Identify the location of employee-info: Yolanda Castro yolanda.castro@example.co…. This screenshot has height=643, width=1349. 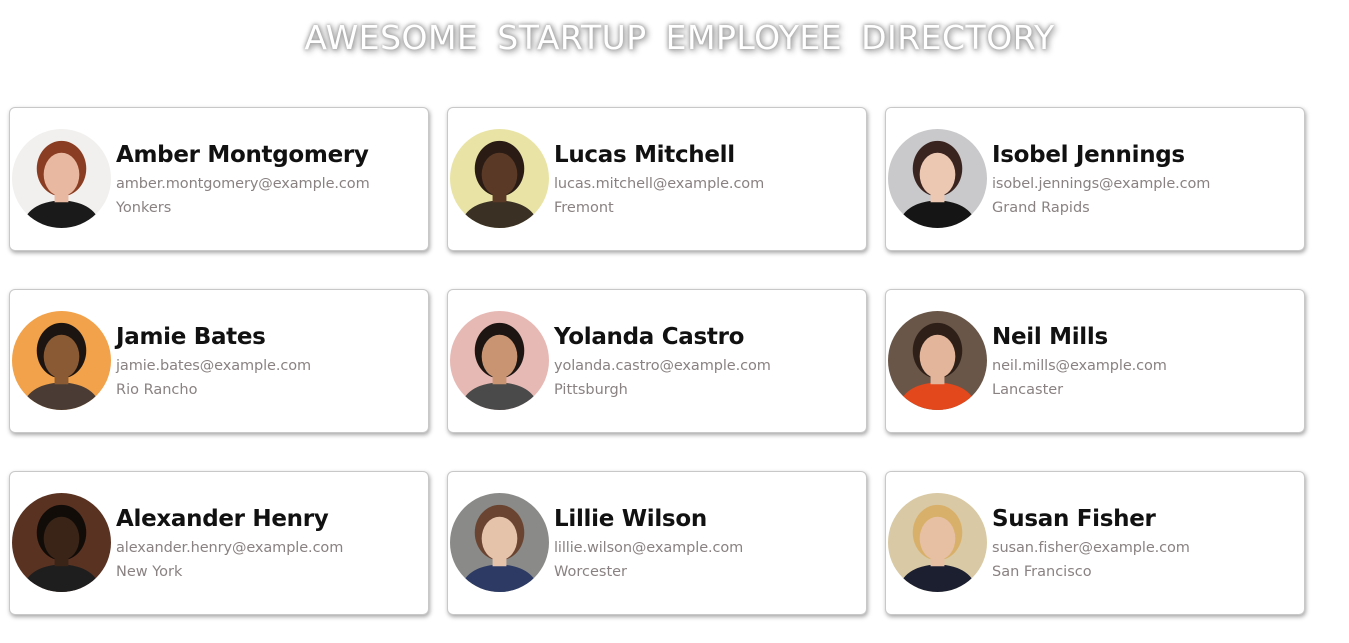
(662, 361).